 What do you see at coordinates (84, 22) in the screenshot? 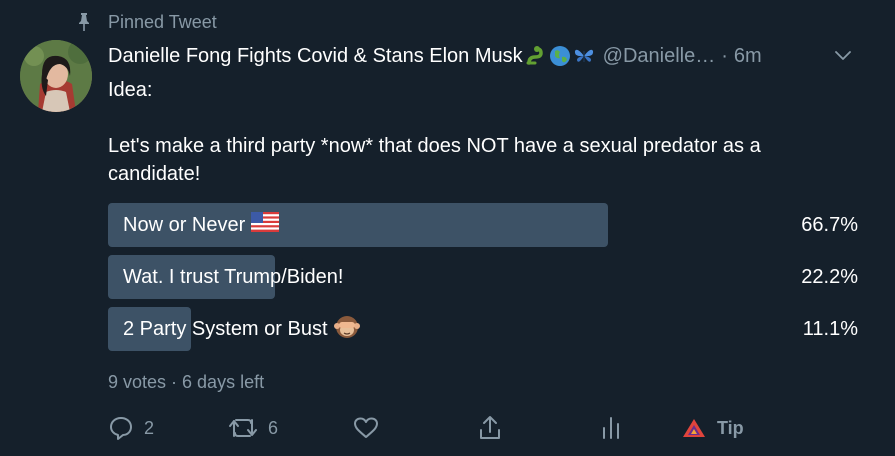
I see `pin-icon` at bounding box center [84, 22].